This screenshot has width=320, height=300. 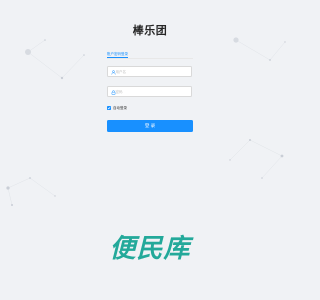 What do you see at coordinates (149, 91) in the screenshot?
I see `password-field: 密码` at bounding box center [149, 91].